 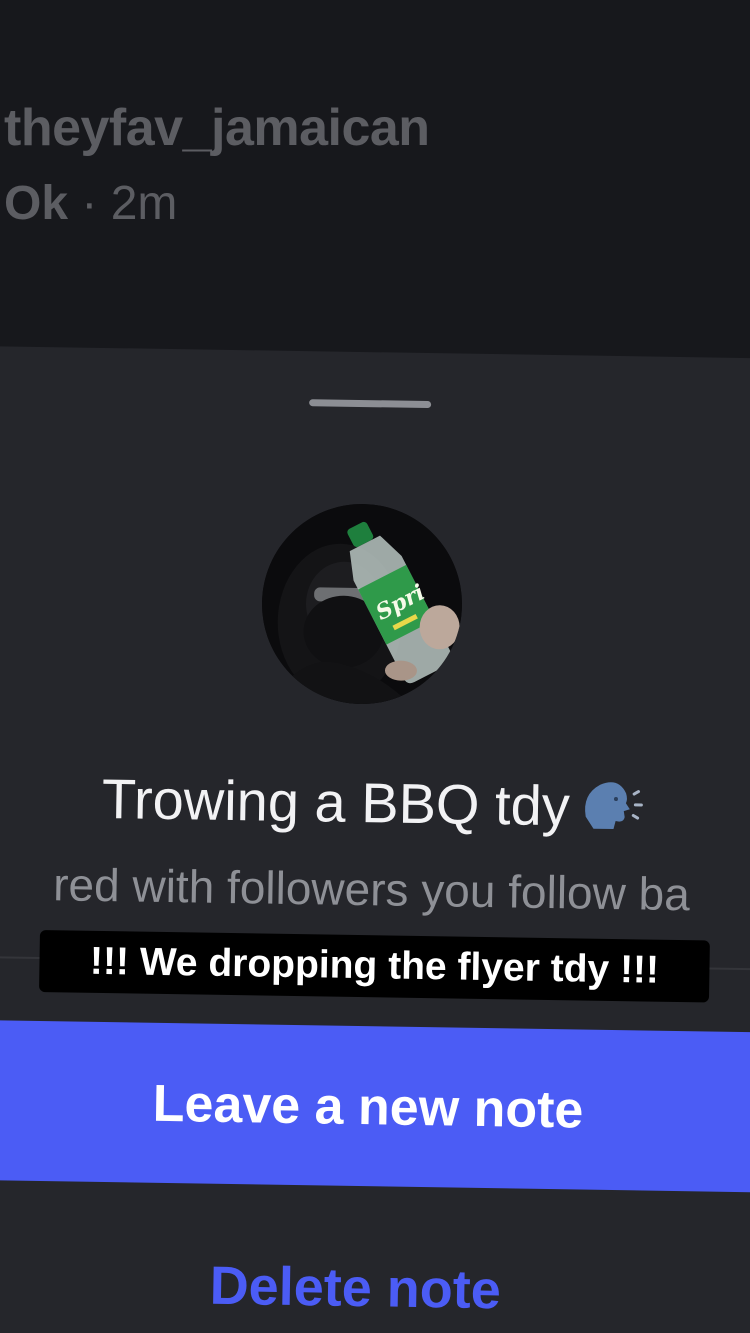 I want to click on speaking-head-icon, so click(x=611, y=811).